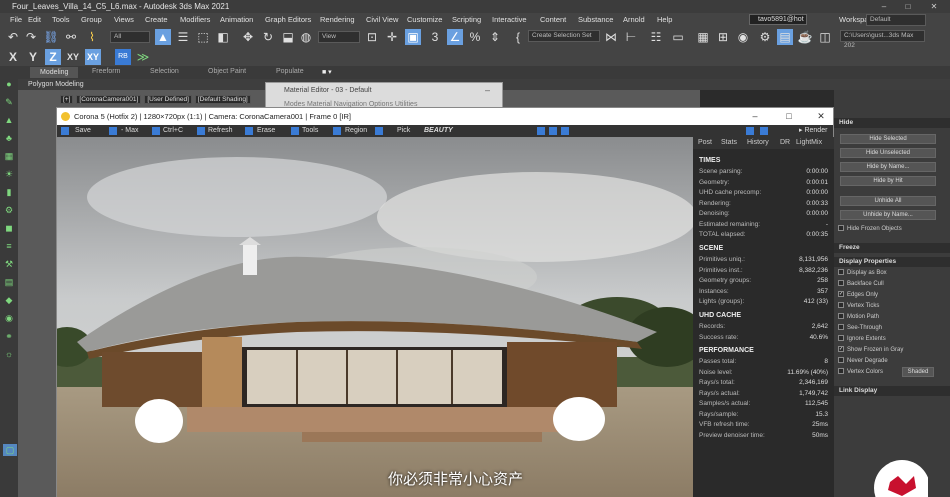 The height and width of the screenshot is (497, 950). What do you see at coordinates (9, 138) in the screenshot?
I see `tree-icon: ♣` at bounding box center [9, 138].